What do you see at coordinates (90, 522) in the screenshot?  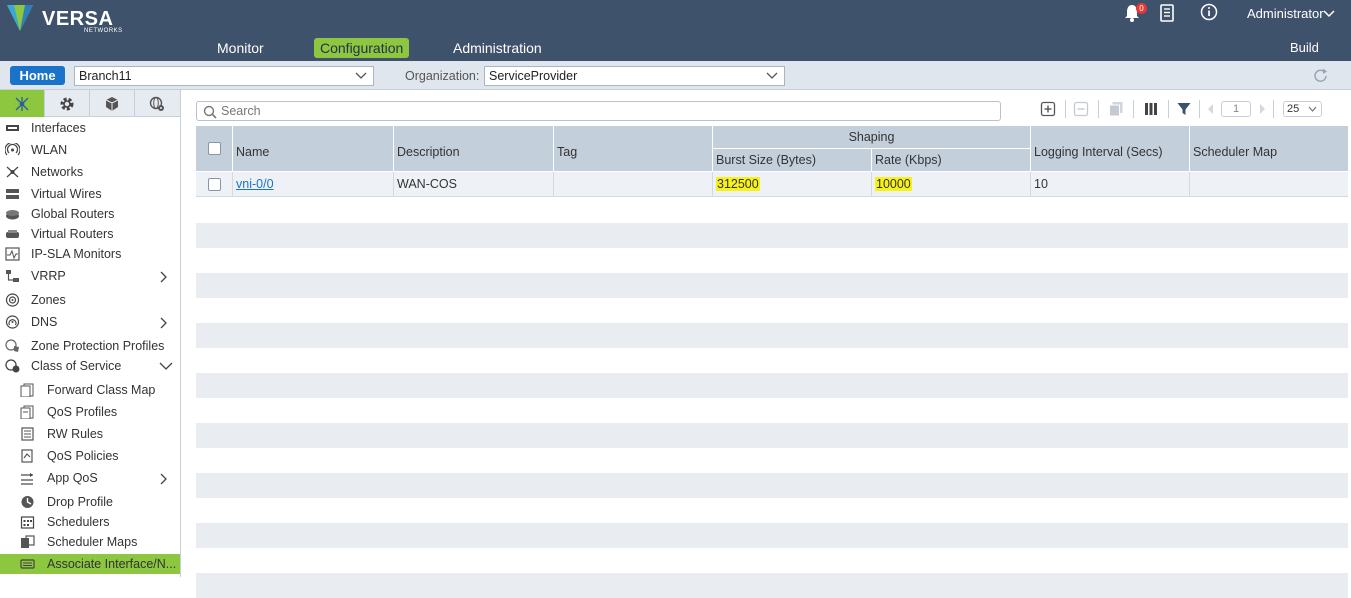 I see `sidebar-item-schedulers: Schedulers` at bounding box center [90, 522].